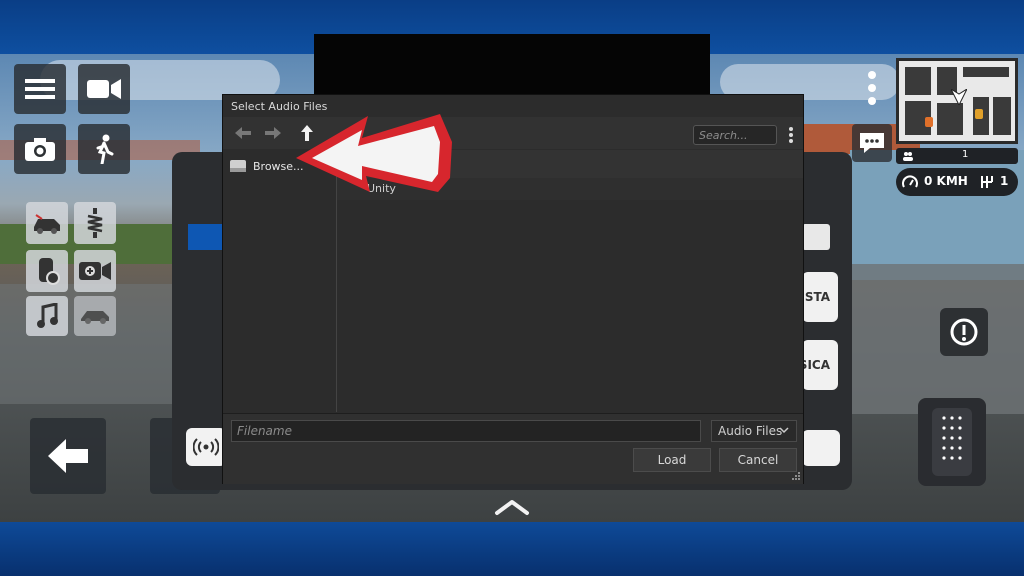 The height and width of the screenshot is (576, 1024). I want to click on car-icon, so click(95, 317).